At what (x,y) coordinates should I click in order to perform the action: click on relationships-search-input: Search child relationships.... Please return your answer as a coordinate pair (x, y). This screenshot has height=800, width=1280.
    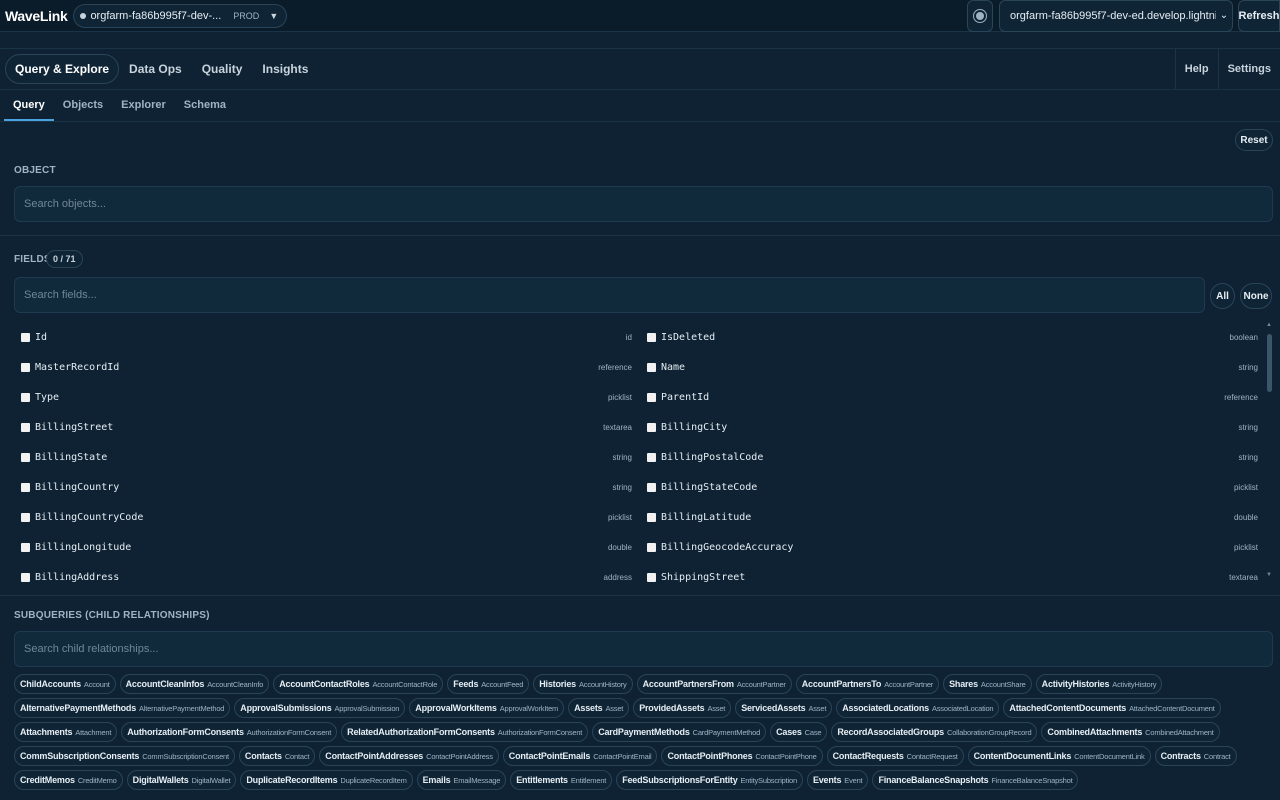
    Looking at the image, I should click on (643, 649).